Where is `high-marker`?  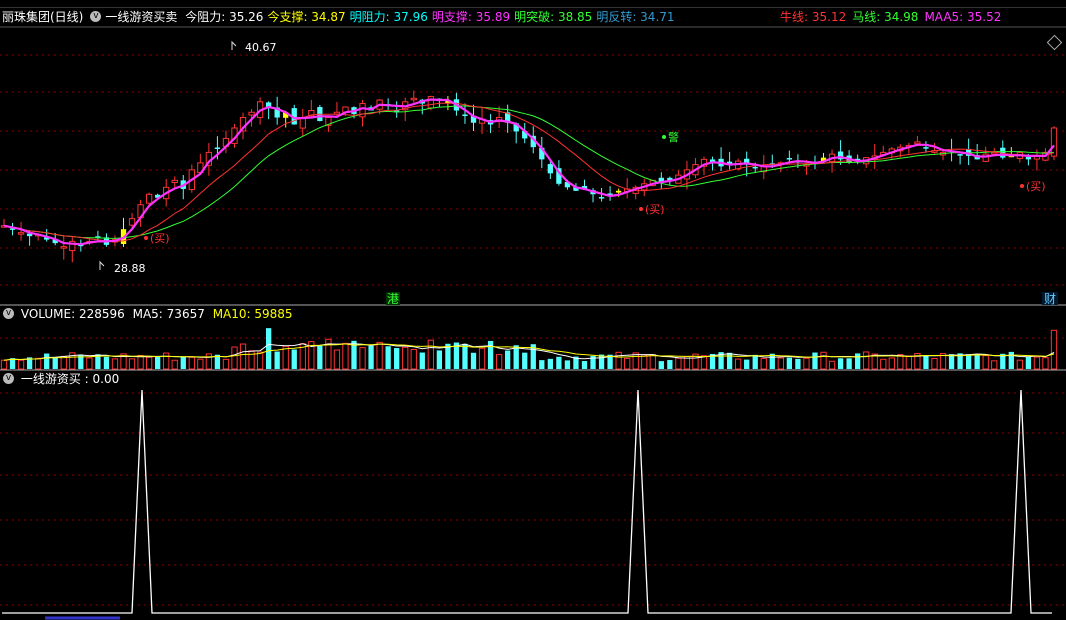
high-marker is located at coordinates (234, 45).